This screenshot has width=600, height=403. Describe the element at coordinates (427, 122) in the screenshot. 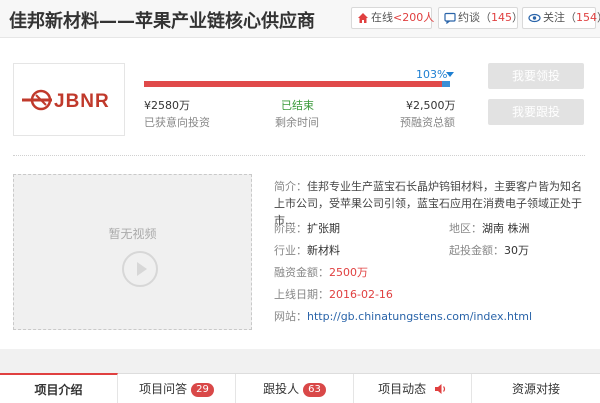

I see `target-label: 预融资总额` at that location.